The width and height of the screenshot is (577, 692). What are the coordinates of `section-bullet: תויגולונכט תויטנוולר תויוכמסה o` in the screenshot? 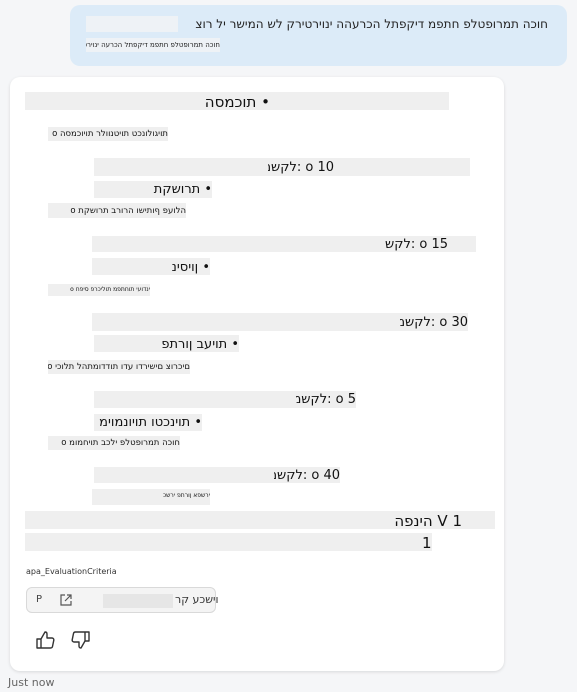 It's located at (110, 134).